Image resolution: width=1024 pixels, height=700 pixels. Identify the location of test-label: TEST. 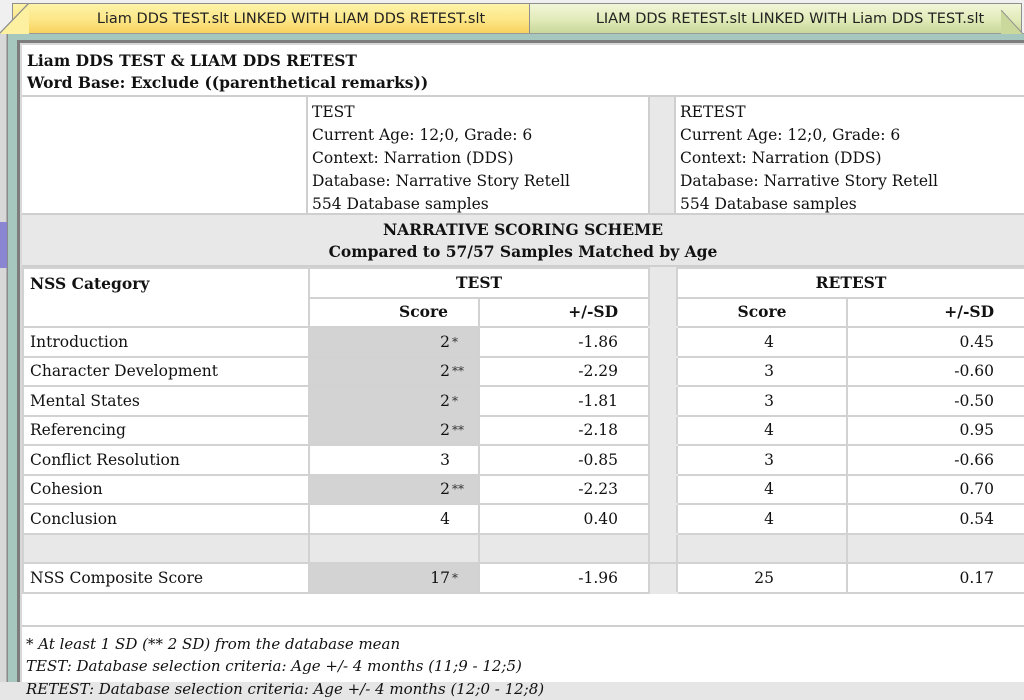
(478, 112).